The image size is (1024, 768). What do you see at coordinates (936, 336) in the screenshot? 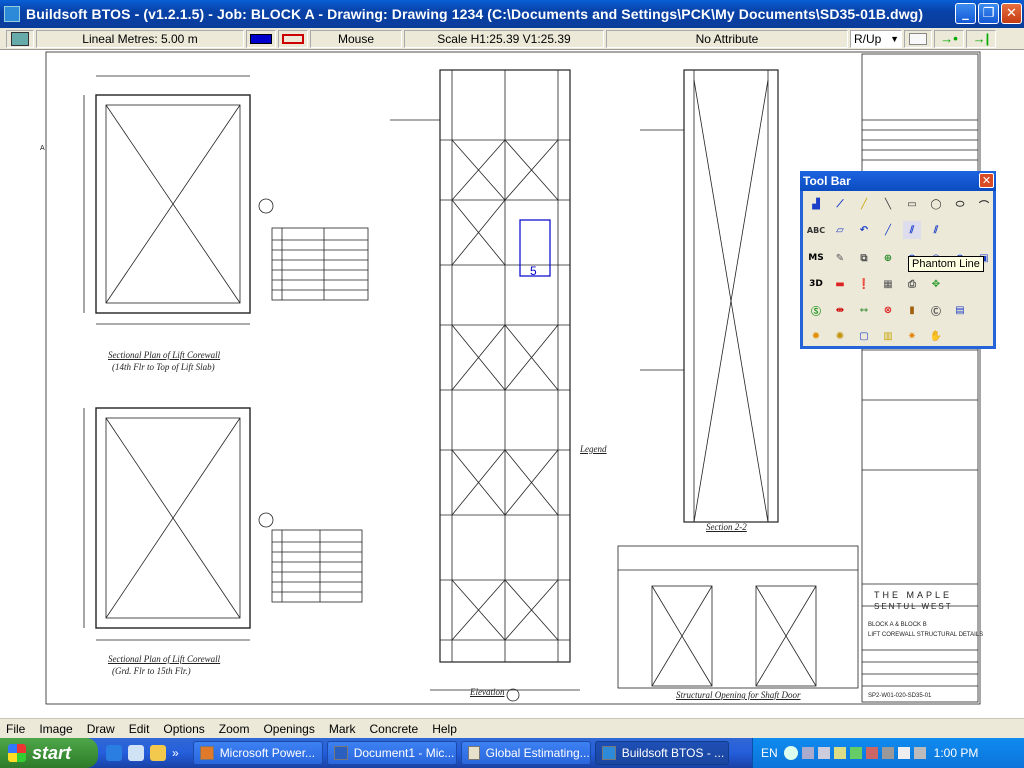
I see `hand-pan-icon: ✋` at bounding box center [936, 336].